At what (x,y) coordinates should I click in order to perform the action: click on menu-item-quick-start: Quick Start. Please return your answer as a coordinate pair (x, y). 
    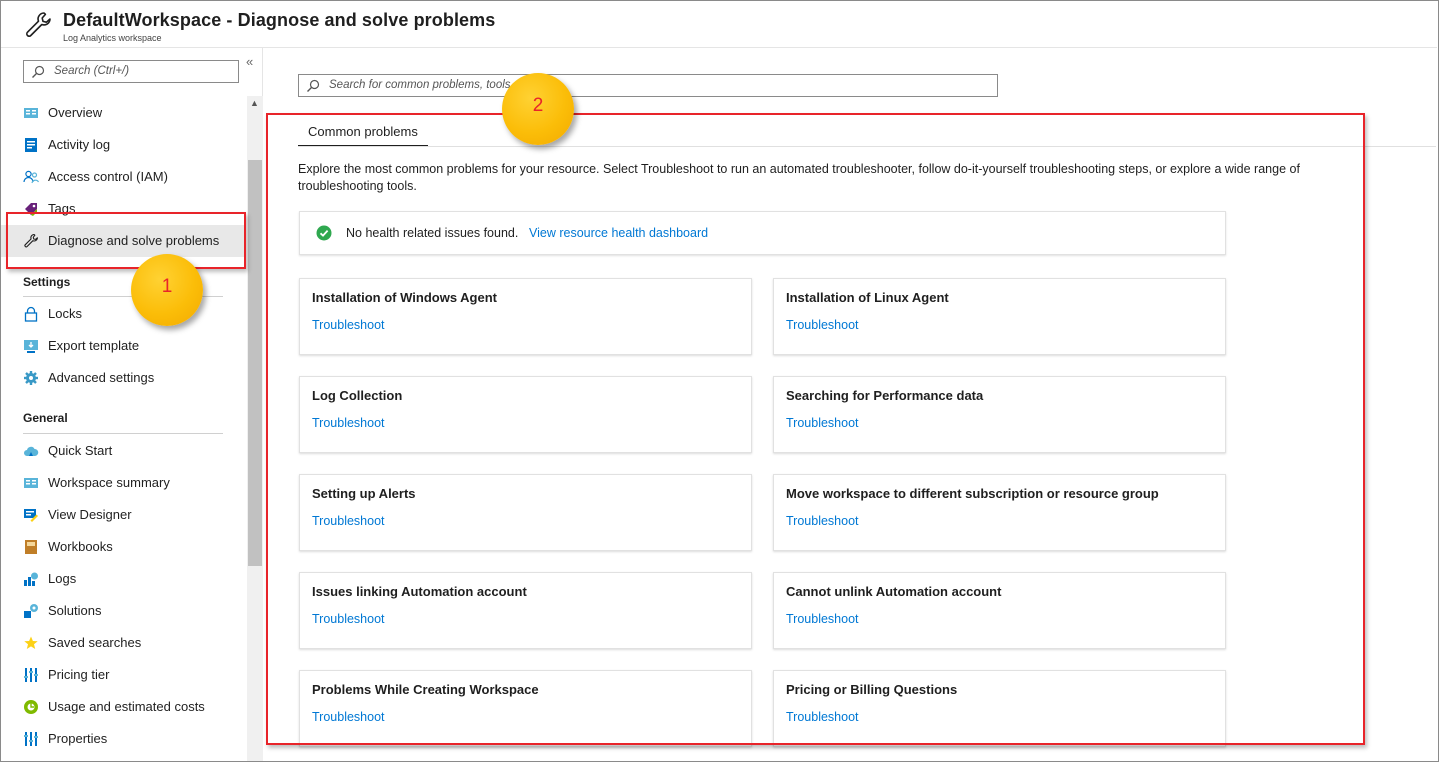
    Looking at the image, I should click on (123, 451).